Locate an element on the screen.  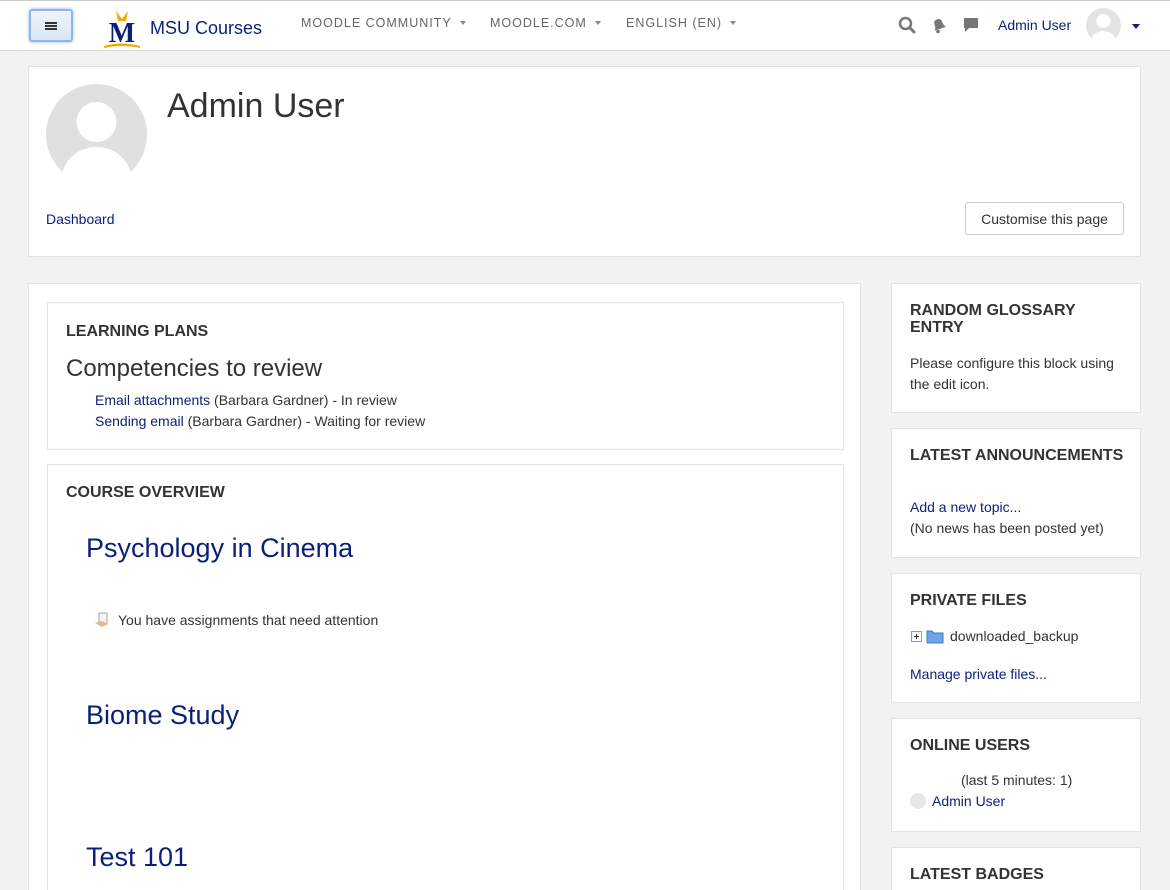
profile-avatar is located at coordinates (96, 134).